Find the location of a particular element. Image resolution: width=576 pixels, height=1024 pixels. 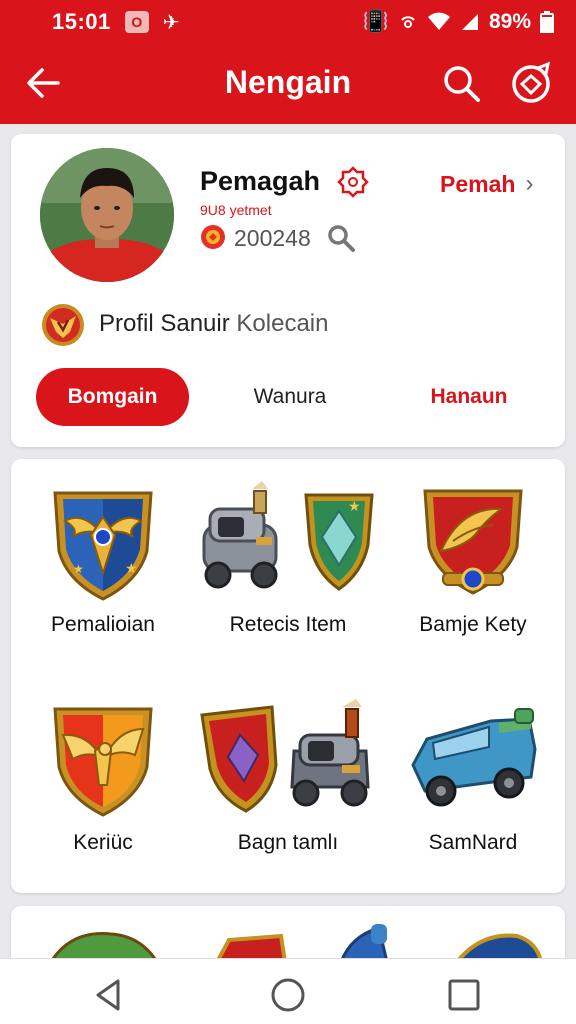

item-card: ★ ★ Pemalioian is located at coordinates (103, 559).